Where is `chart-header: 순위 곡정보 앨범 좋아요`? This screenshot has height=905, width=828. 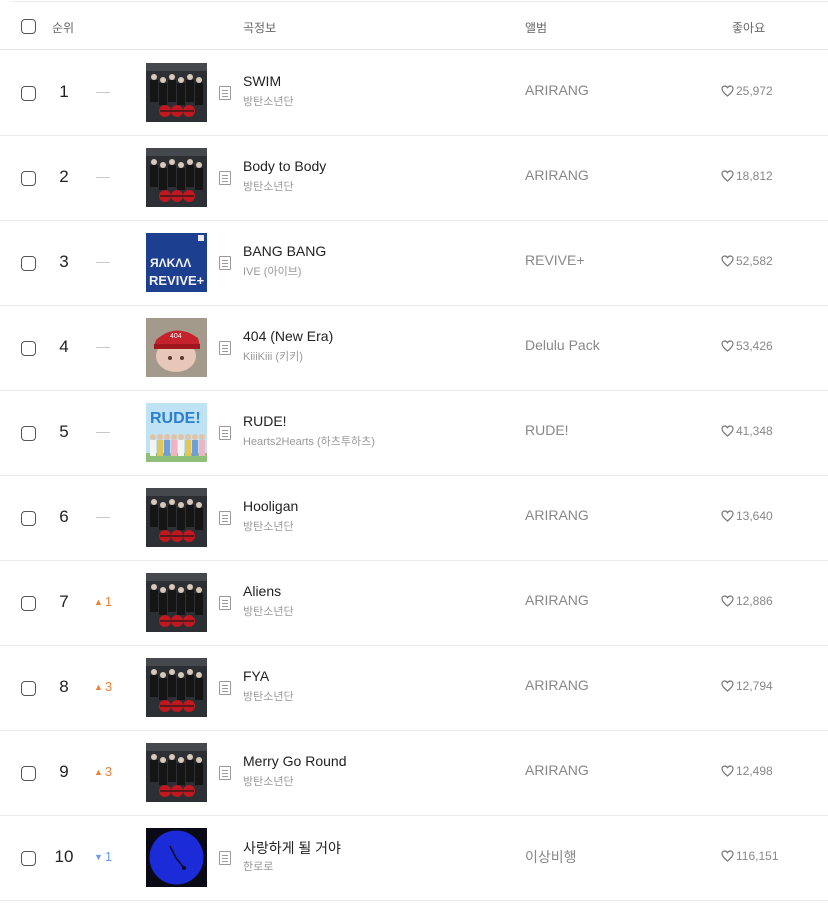 chart-header: 순위 곡정보 앨범 좋아요 is located at coordinates (414, 26).